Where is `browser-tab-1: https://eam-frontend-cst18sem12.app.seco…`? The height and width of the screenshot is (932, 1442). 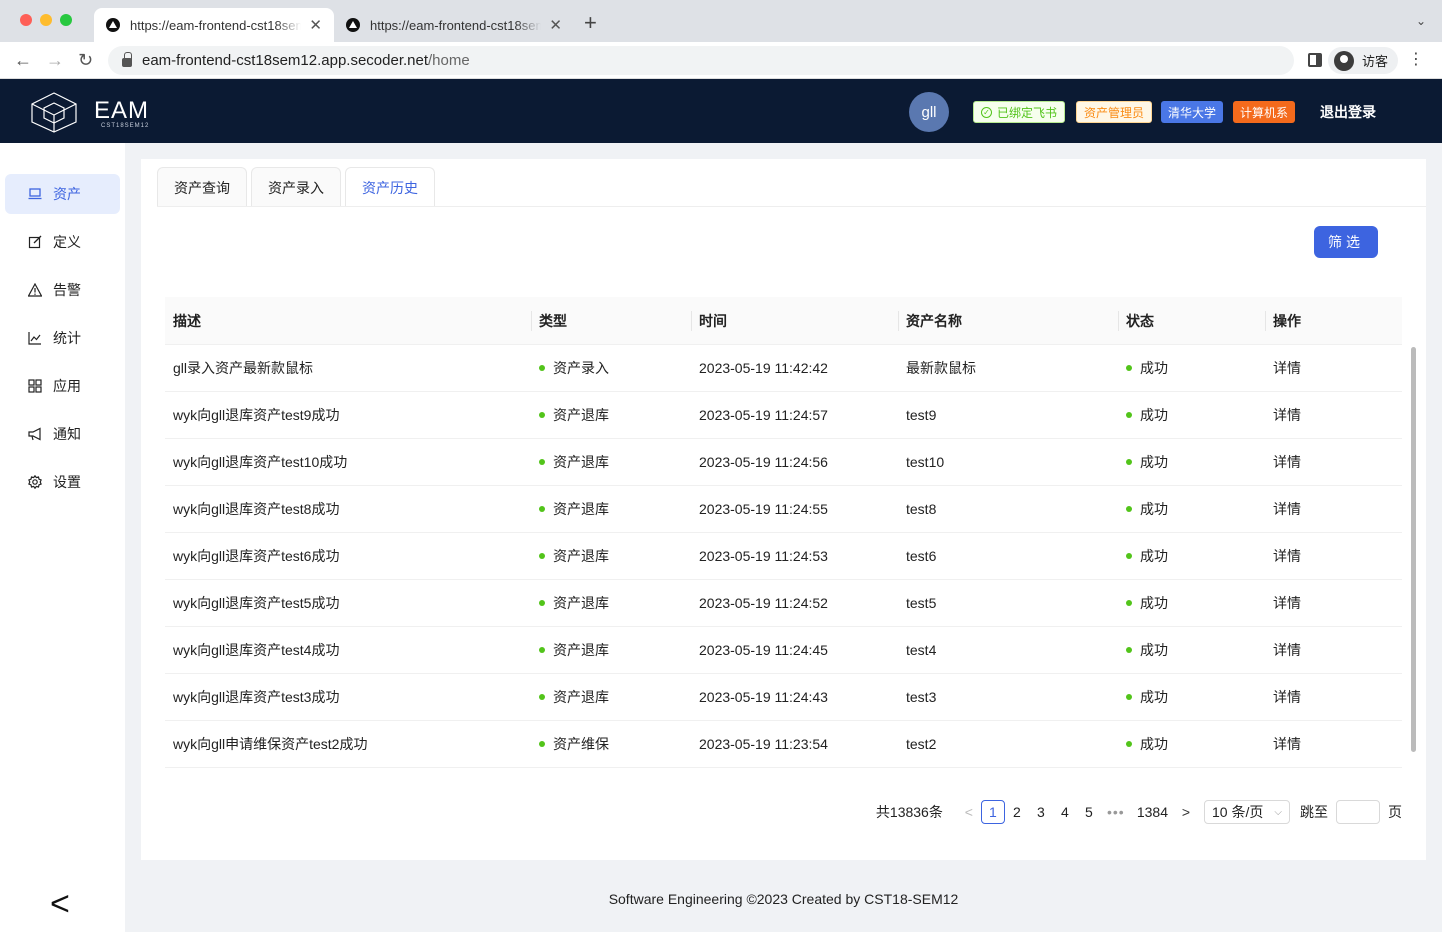
browser-tab-1: https://eam-frontend-cst18sem12.app.seco… is located at coordinates (214, 25).